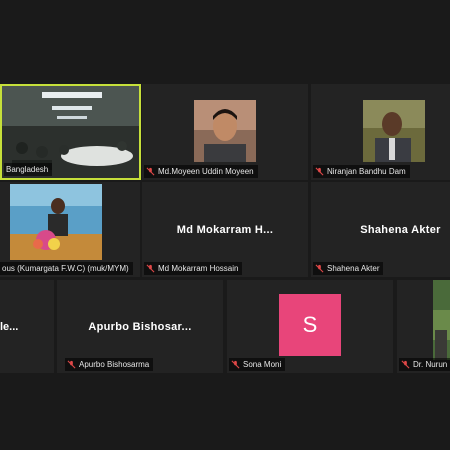 The image size is (450, 450). I want to click on participant-name-label: Niranjan Bandhu Dam, so click(361, 171).